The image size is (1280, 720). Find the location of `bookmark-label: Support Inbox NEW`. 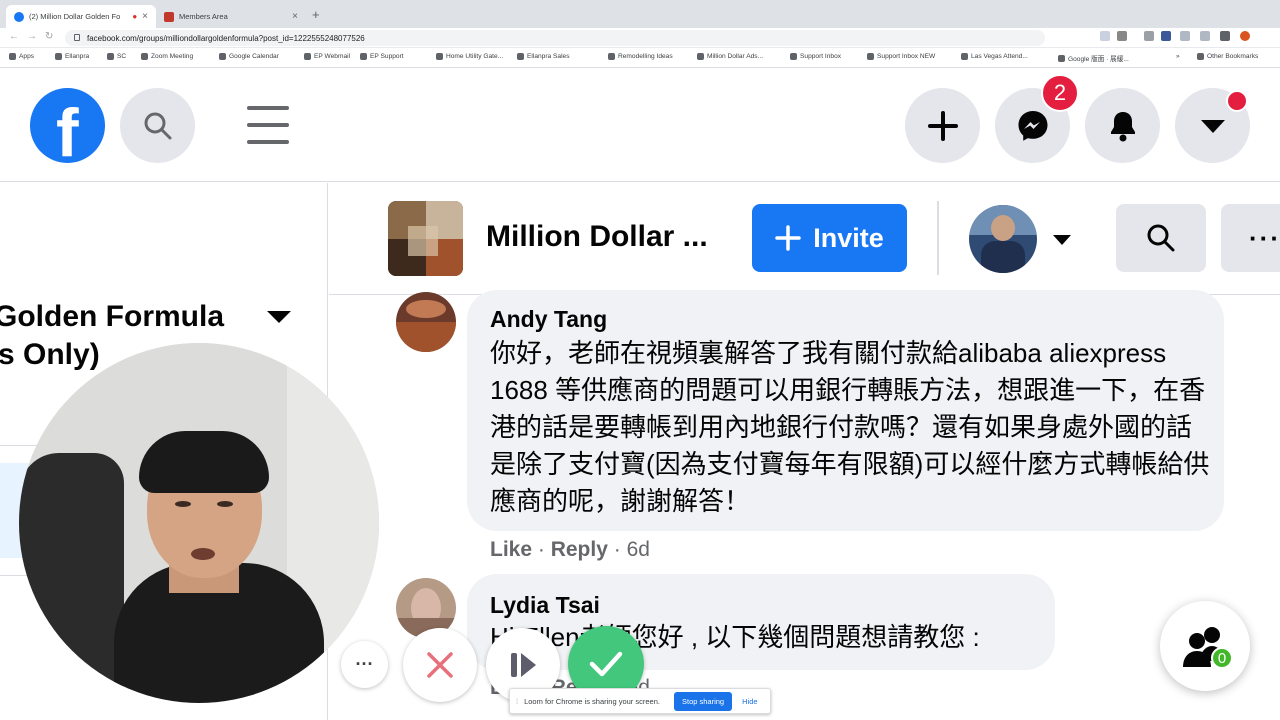

bookmark-label: Support Inbox NEW is located at coordinates (906, 56).